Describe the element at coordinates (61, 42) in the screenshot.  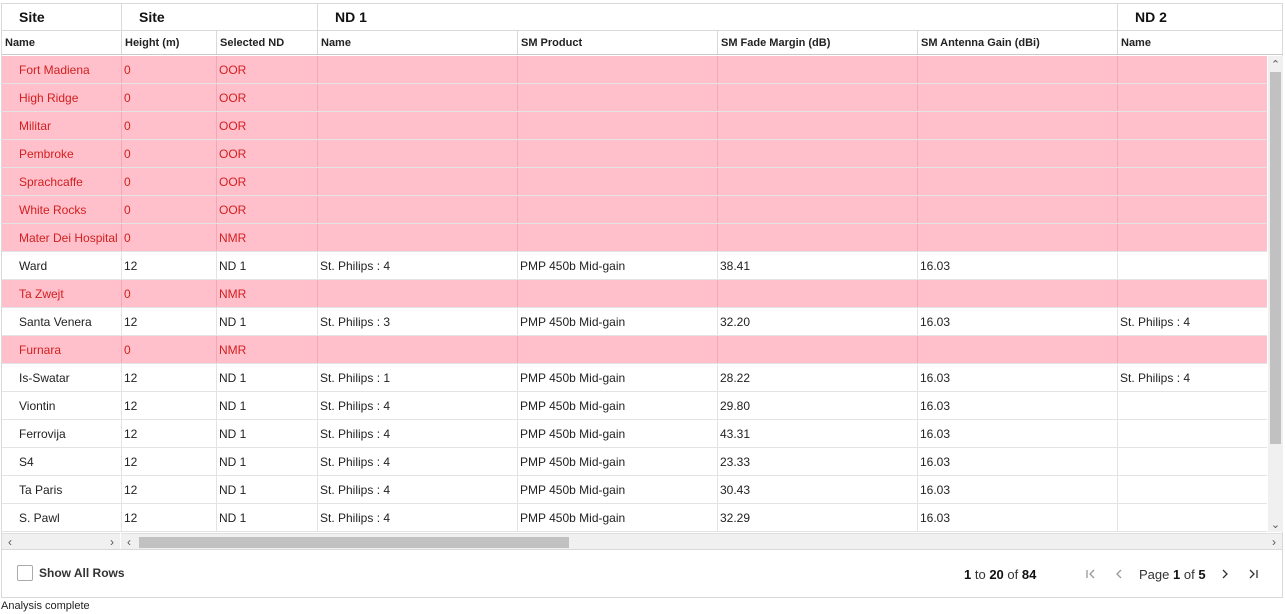
I see `column-header-name: Name` at that location.